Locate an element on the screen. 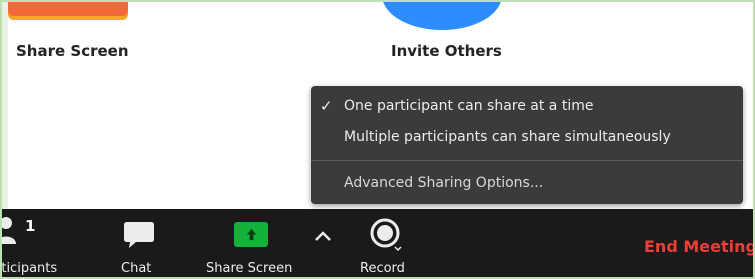  menu-item-one-participant-share: ✓ One participant can share at a time is located at coordinates (527, 106).